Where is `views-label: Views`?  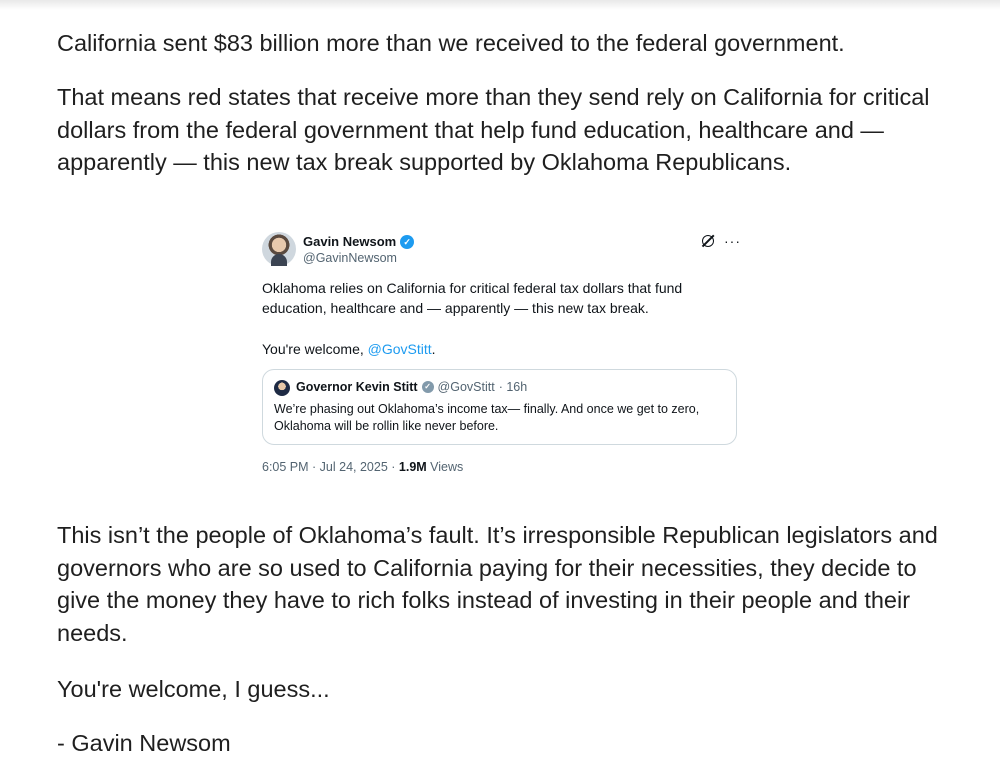
views-label: Views is located at coordinates (445, 467).